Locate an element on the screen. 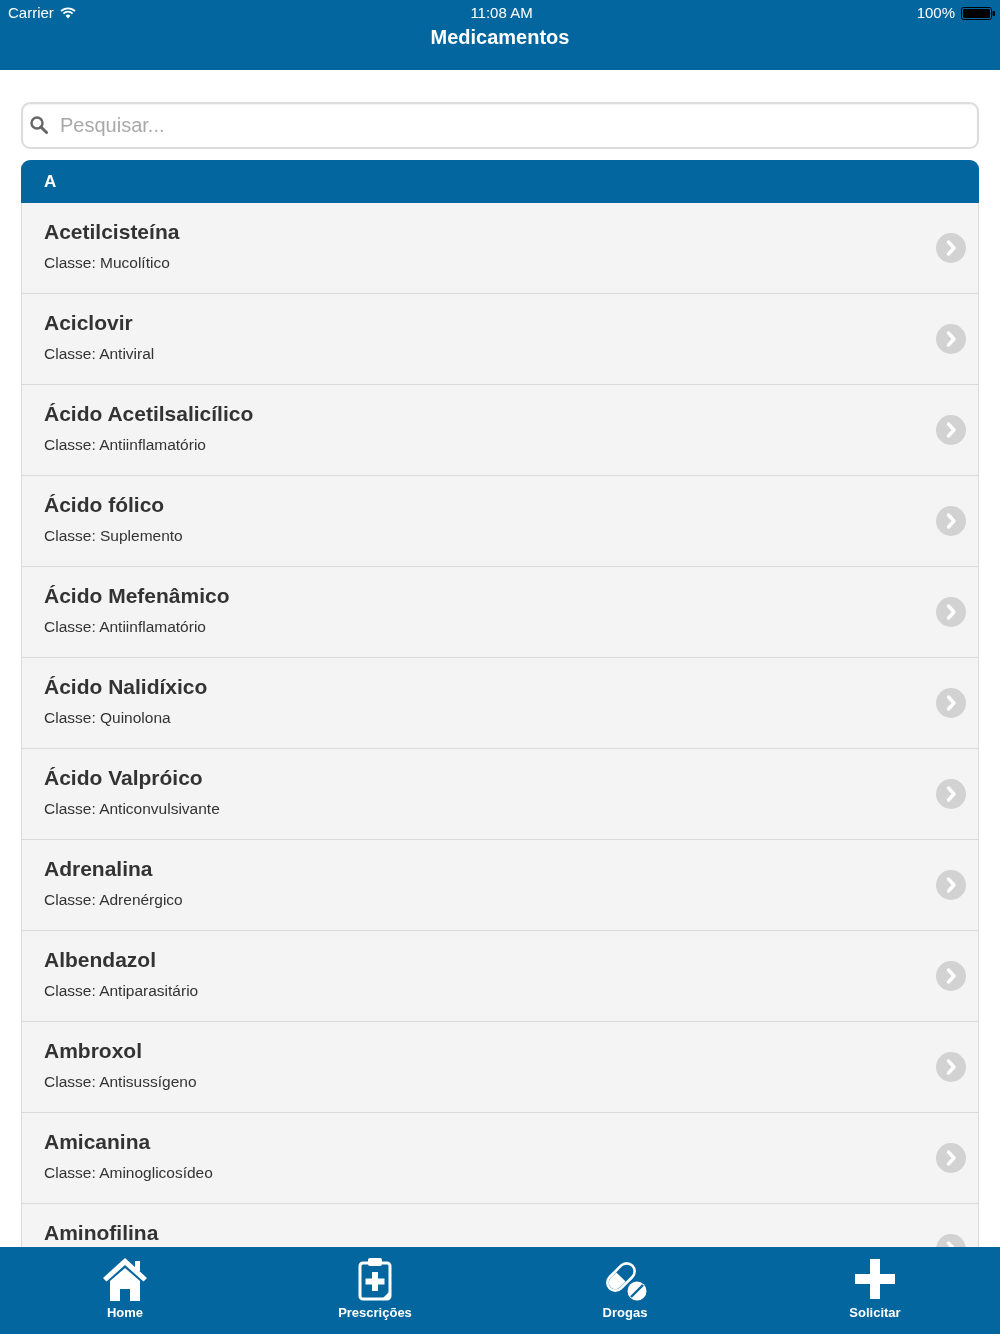 The height and width of the screenshot is (1334, 1000). medication-row: Adrenalina Classe: Adrenérgico is located at coordinates (500, 885).